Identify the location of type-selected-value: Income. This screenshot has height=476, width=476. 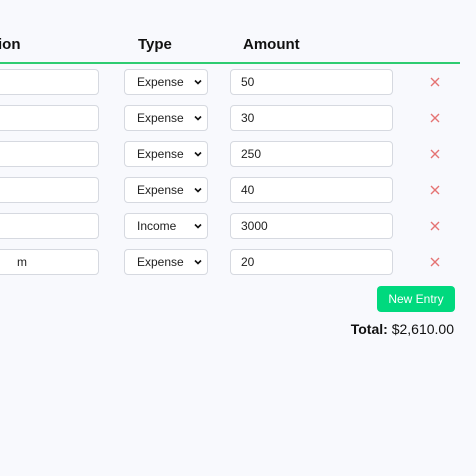
(157, 226).